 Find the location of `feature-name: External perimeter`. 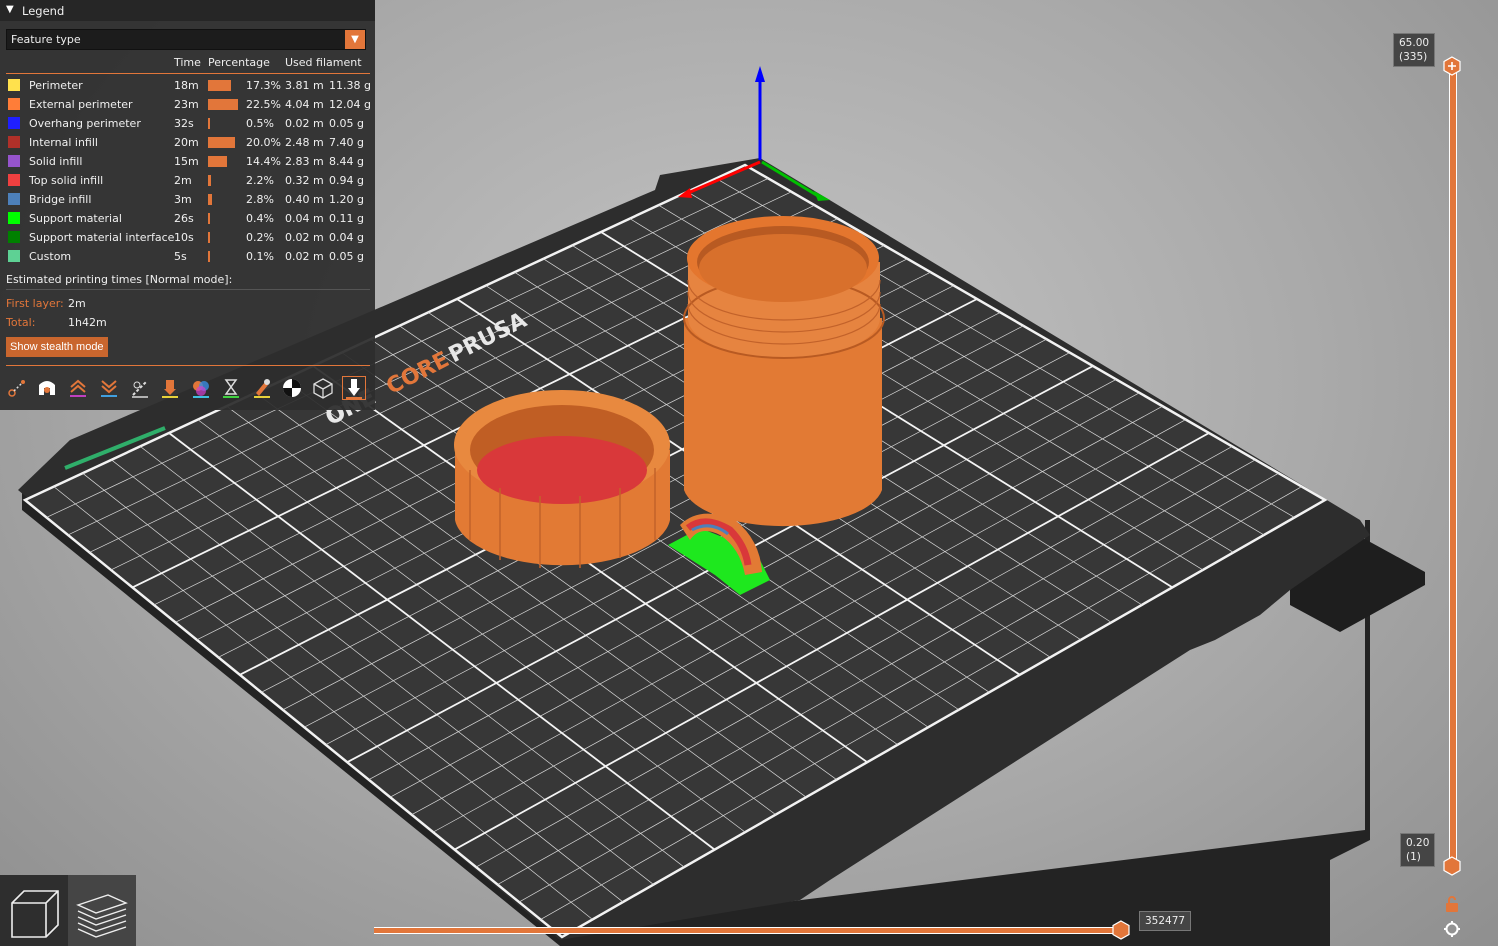

feature-name: External perimeter is located at coordinates (81, 104).